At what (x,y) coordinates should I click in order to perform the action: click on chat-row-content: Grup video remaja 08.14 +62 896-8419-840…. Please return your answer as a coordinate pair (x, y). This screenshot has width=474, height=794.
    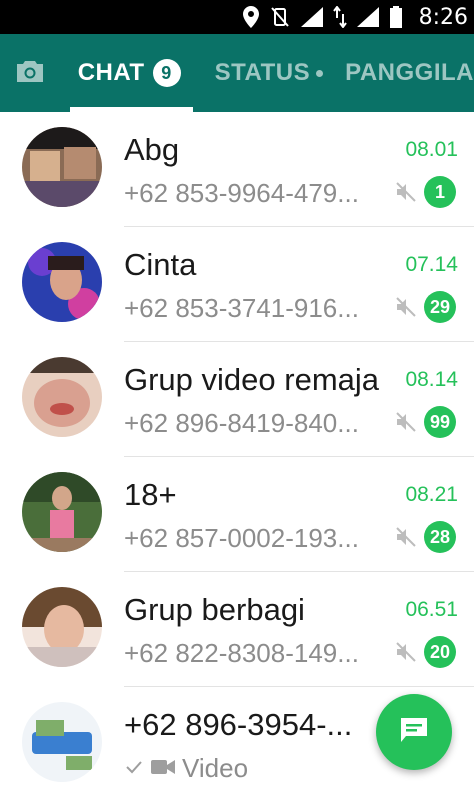
    Looking at the image, I should click on (299, 399).